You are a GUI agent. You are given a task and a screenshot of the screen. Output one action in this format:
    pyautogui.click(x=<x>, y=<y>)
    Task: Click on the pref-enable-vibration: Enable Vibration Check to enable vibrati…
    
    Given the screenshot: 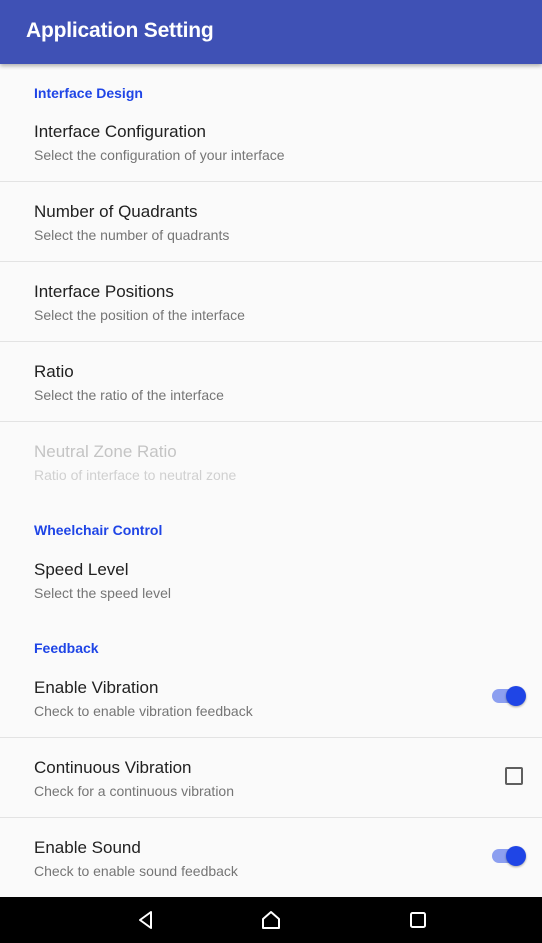 What is the action you would take?
    pyautogui.click(x=271, y=718)
    